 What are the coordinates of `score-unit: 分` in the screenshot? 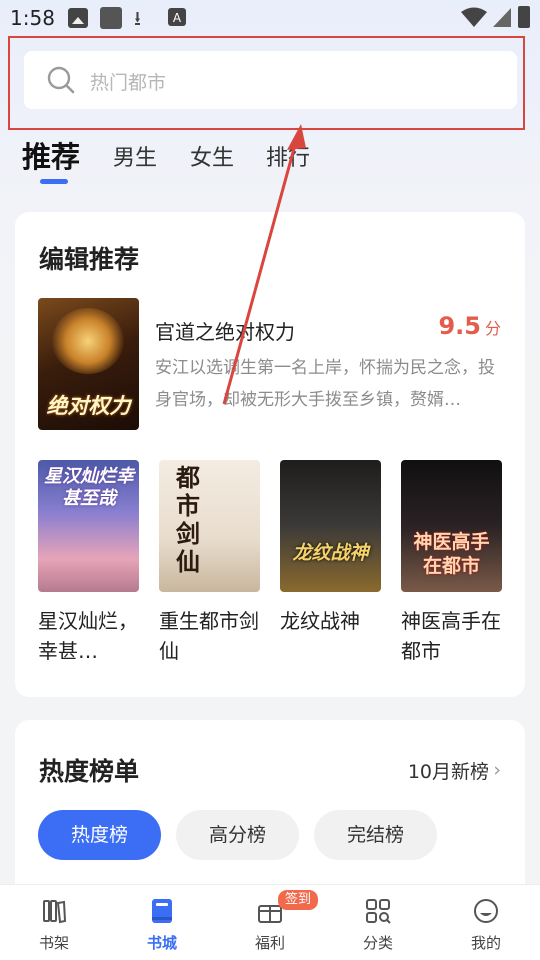 It's located at (492, 328).